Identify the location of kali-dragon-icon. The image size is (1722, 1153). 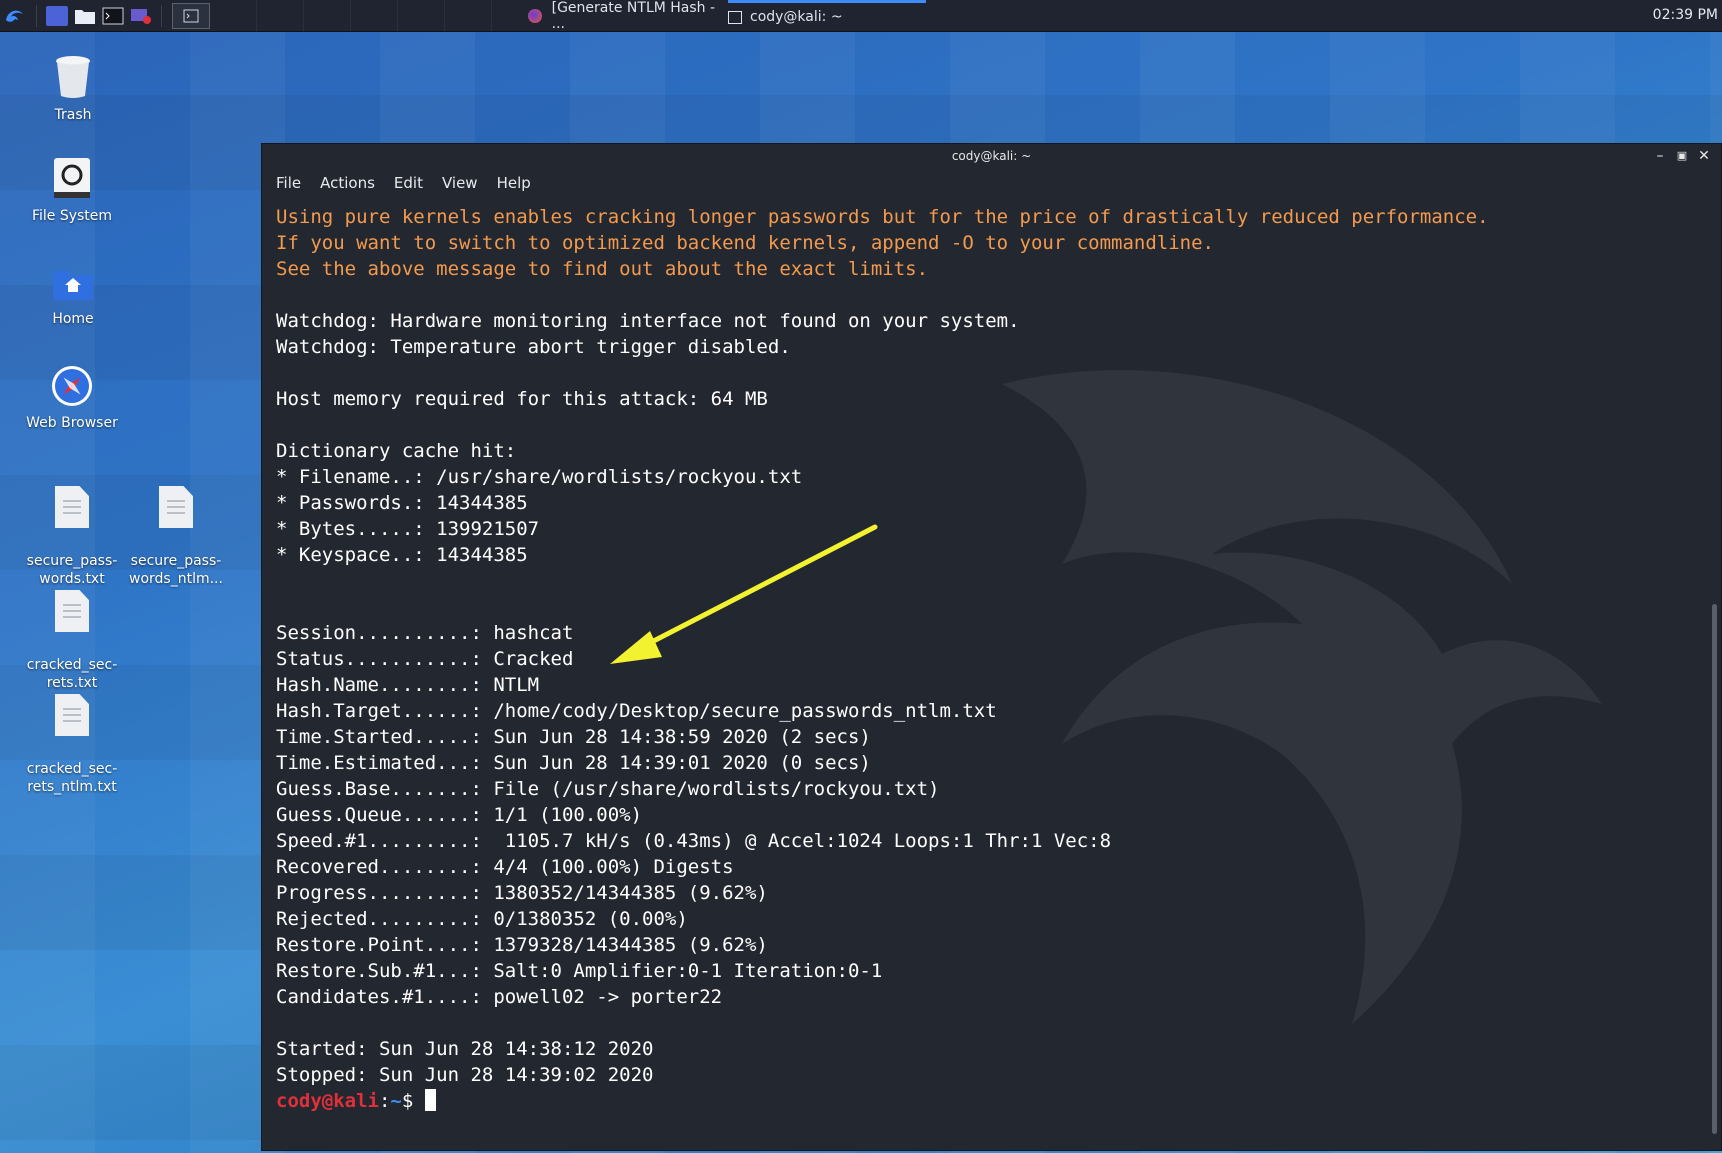
(14, 16).